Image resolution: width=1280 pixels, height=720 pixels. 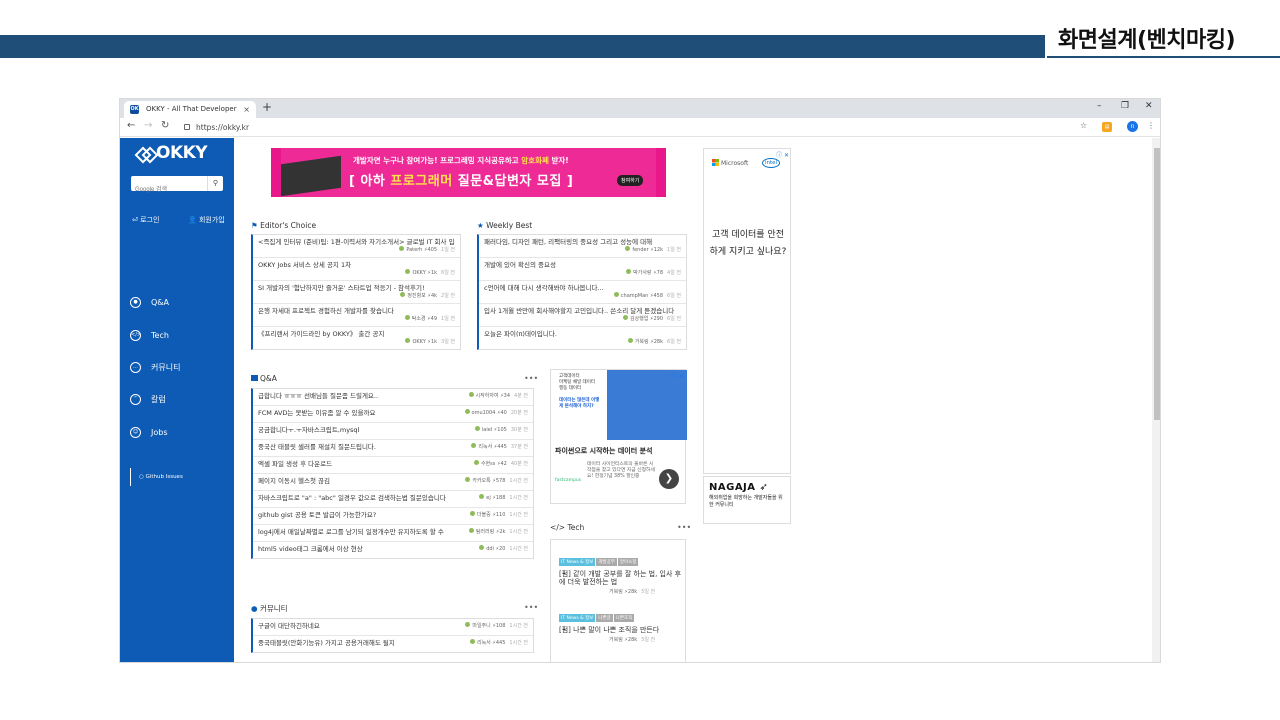 What do you see at coordinates (308, 430) in the screenshot?
I see `post-title: 궁금합니다ㅜ.ㅜ자바스크립트,mysql` at bounding box center [308, 430].